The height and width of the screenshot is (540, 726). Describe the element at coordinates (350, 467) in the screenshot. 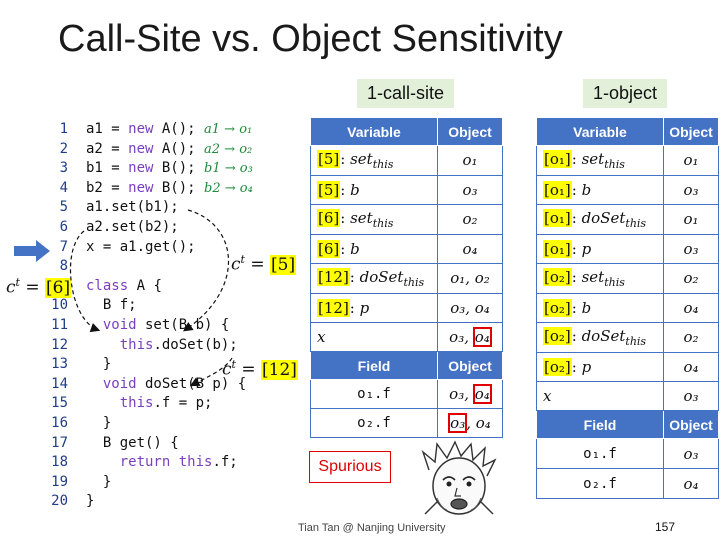

I see `spurious-label: Spurious` at that location.